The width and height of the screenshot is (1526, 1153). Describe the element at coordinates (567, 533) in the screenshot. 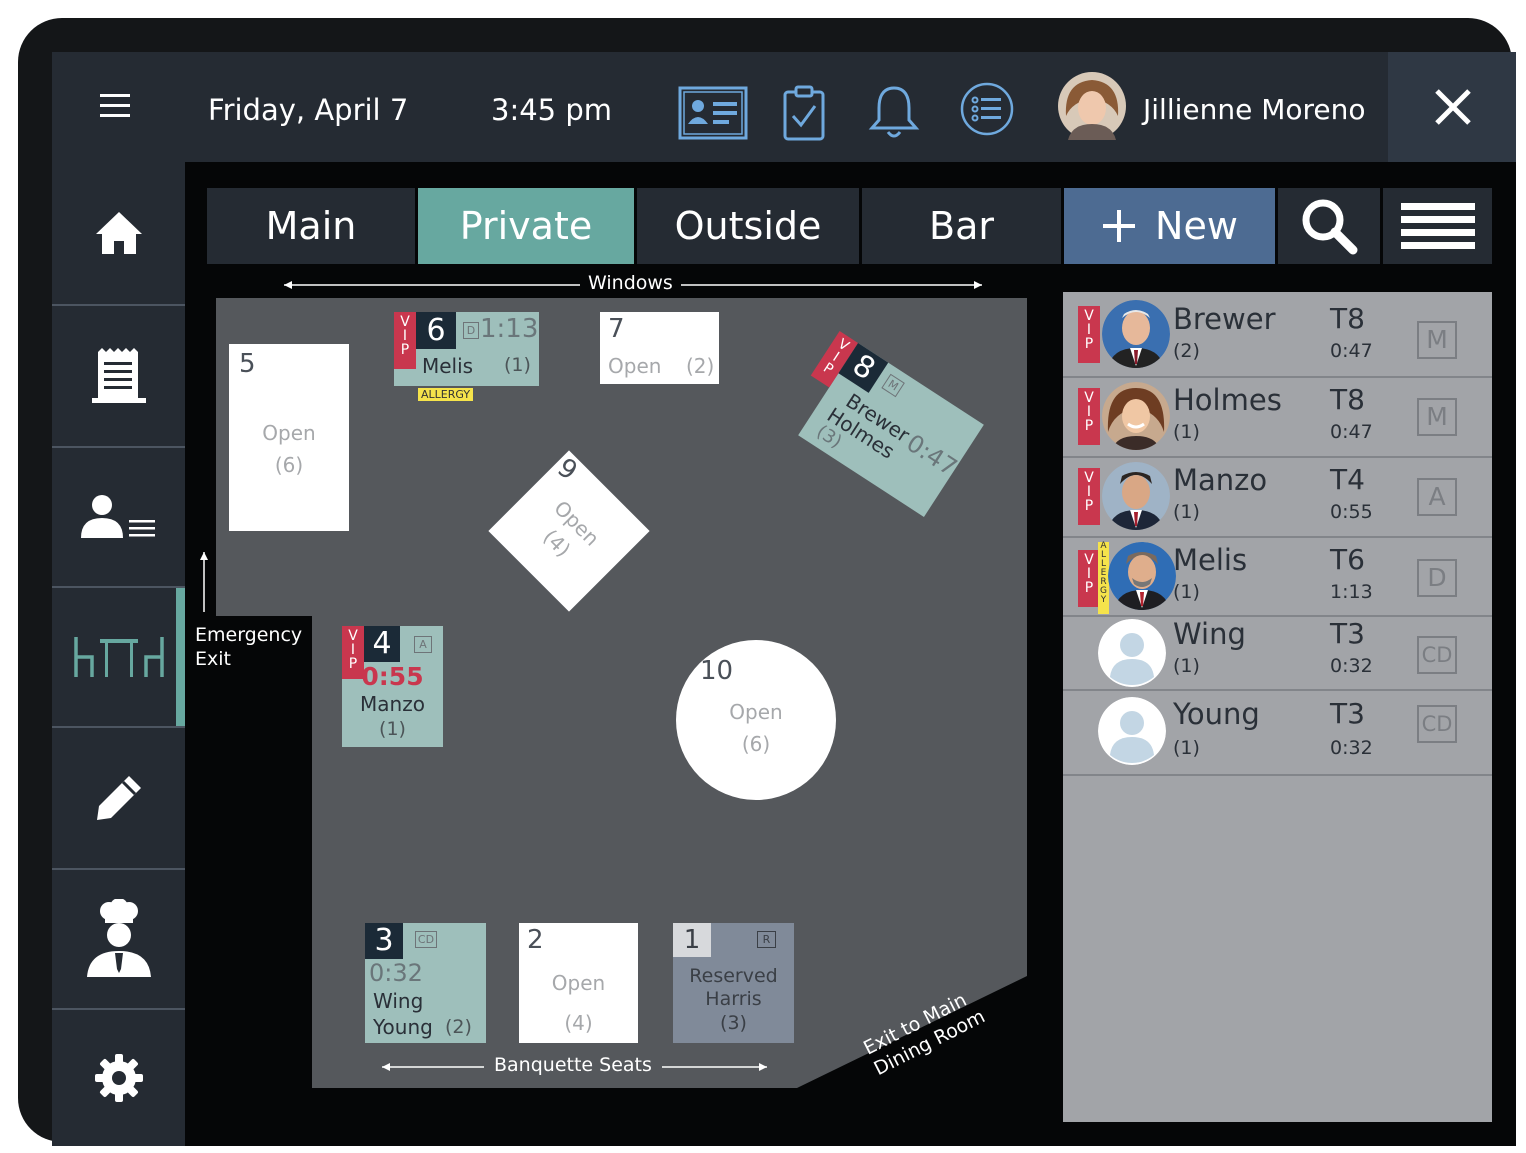

I see `table-status-wrap: Open (4)` at that location.